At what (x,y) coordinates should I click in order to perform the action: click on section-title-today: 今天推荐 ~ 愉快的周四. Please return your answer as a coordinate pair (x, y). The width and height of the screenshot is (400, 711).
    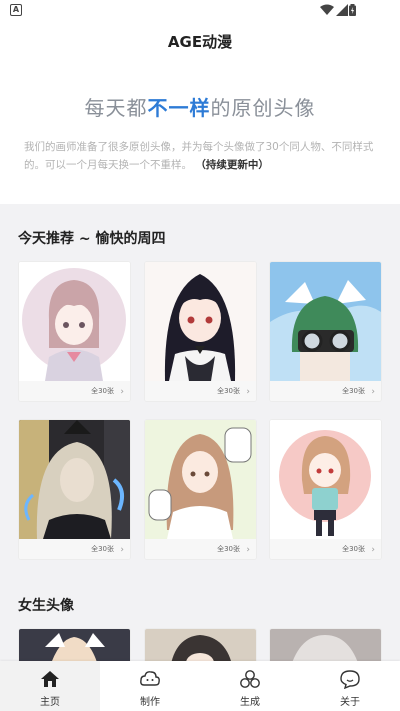
    Looking at the image, I should click on (92, 239).